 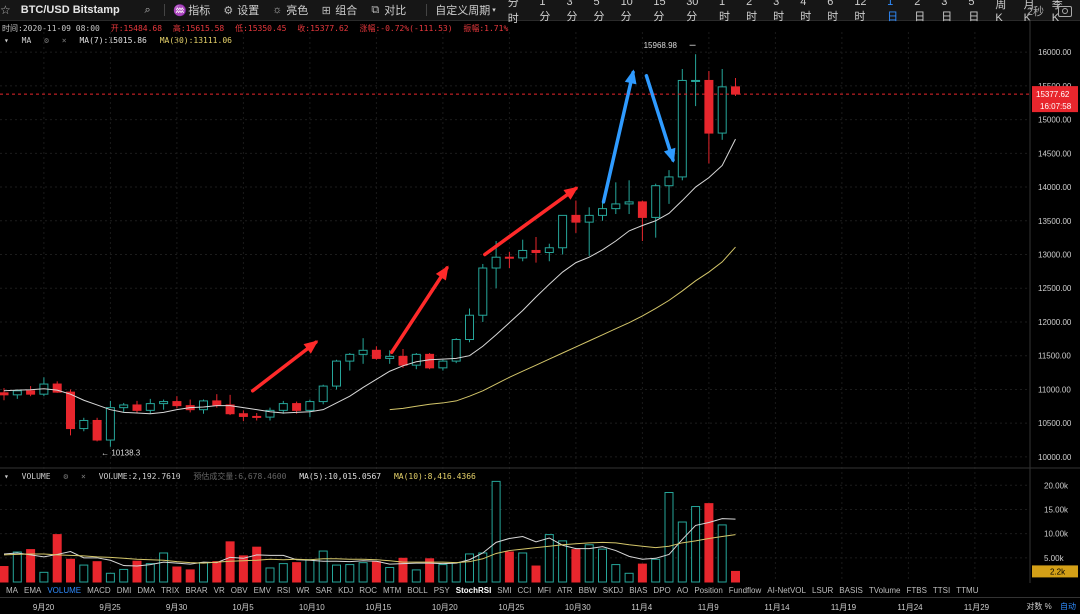 What do you see at coordinates (345, 590) in the screenshot?
I see `indicator-tab: KDJ` at bounding box center [345, 590].